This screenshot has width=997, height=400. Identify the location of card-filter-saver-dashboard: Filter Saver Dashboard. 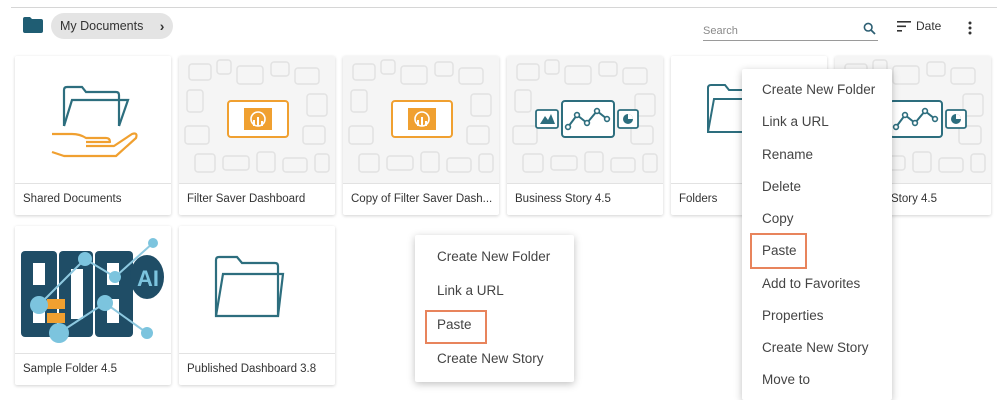
(257, 135).